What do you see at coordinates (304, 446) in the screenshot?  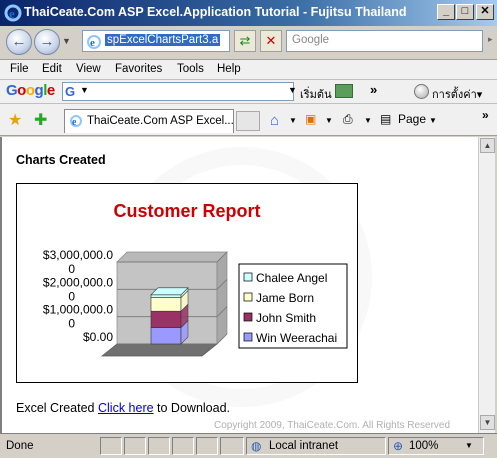 I see `zone-text: Local intranet` at bounding box center [304, 446].